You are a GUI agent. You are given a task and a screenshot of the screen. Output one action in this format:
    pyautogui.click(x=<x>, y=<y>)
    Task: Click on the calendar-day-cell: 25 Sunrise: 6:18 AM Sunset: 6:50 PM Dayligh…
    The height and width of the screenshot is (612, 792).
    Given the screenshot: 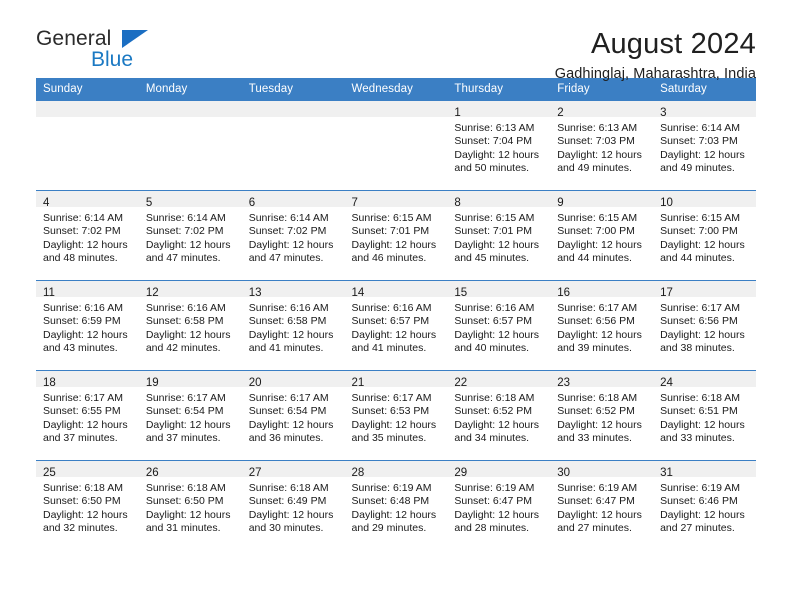 What is the action you would take?
    pyautogui.click(x=87, y=505)
    